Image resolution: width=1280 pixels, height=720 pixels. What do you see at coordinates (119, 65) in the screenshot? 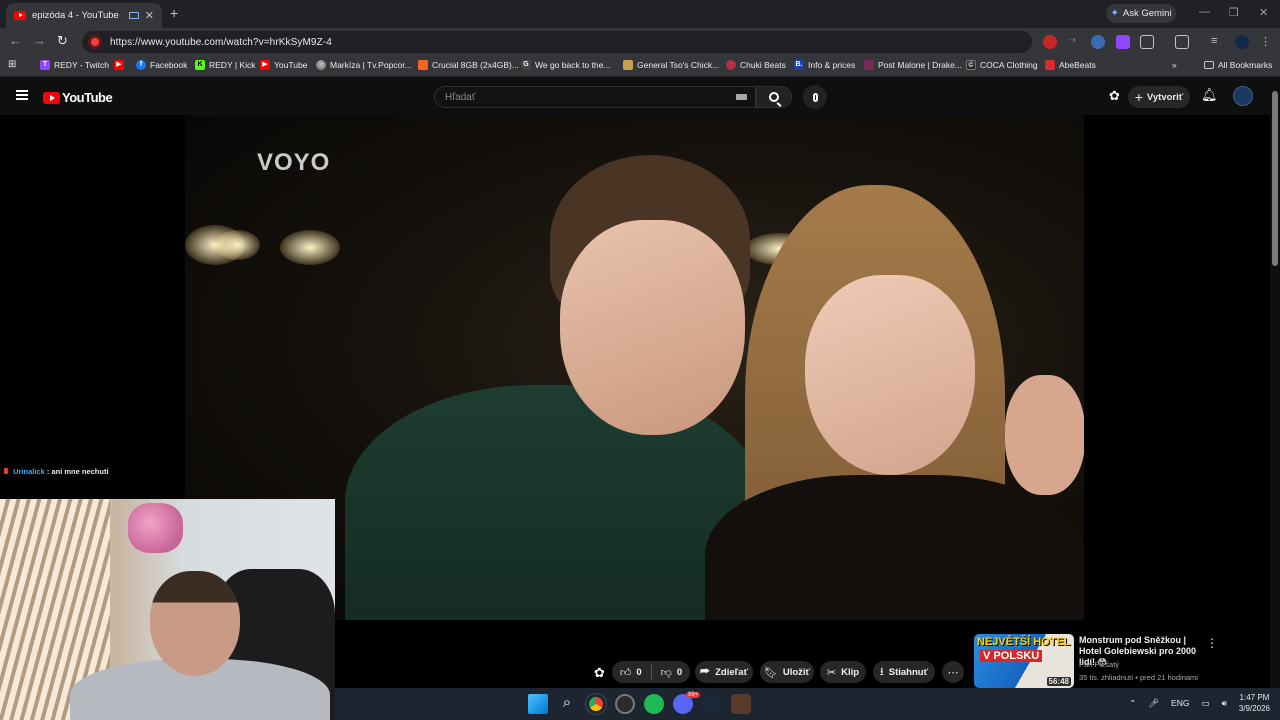
I see `bookmark-item: ▶` at bounding box center [119, 65].